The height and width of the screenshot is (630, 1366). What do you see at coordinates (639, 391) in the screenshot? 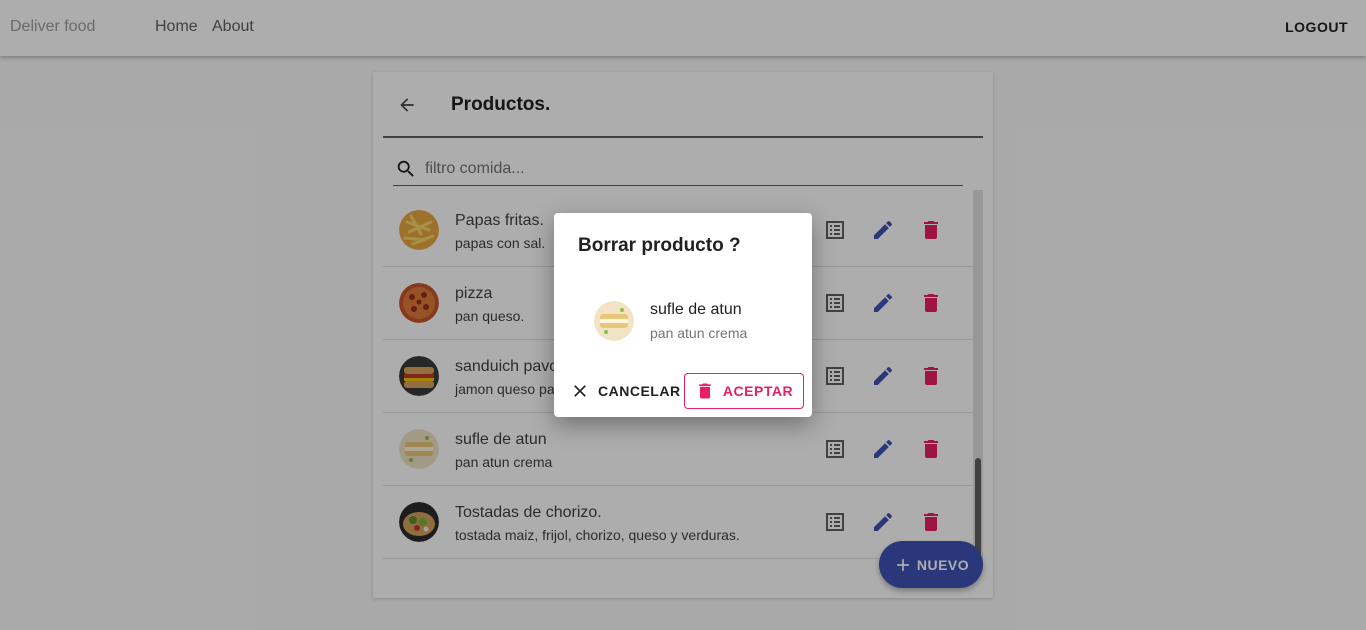
I see `cancel-label: CANCELAR` at bounding box center [639, 391].